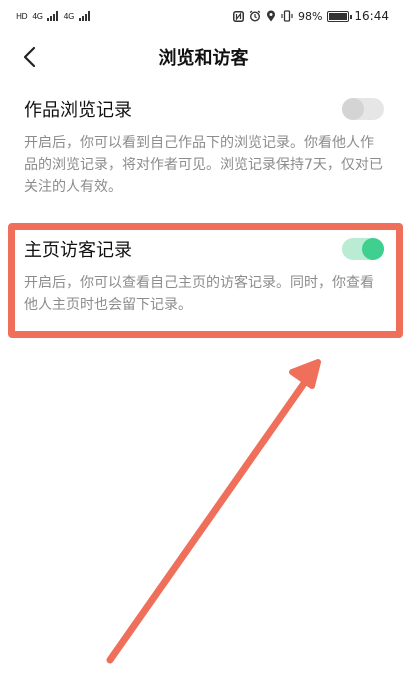 The height and width of the screenshot is (696, 407). I want to click on hd-indicator: HD, so click(22, 16).